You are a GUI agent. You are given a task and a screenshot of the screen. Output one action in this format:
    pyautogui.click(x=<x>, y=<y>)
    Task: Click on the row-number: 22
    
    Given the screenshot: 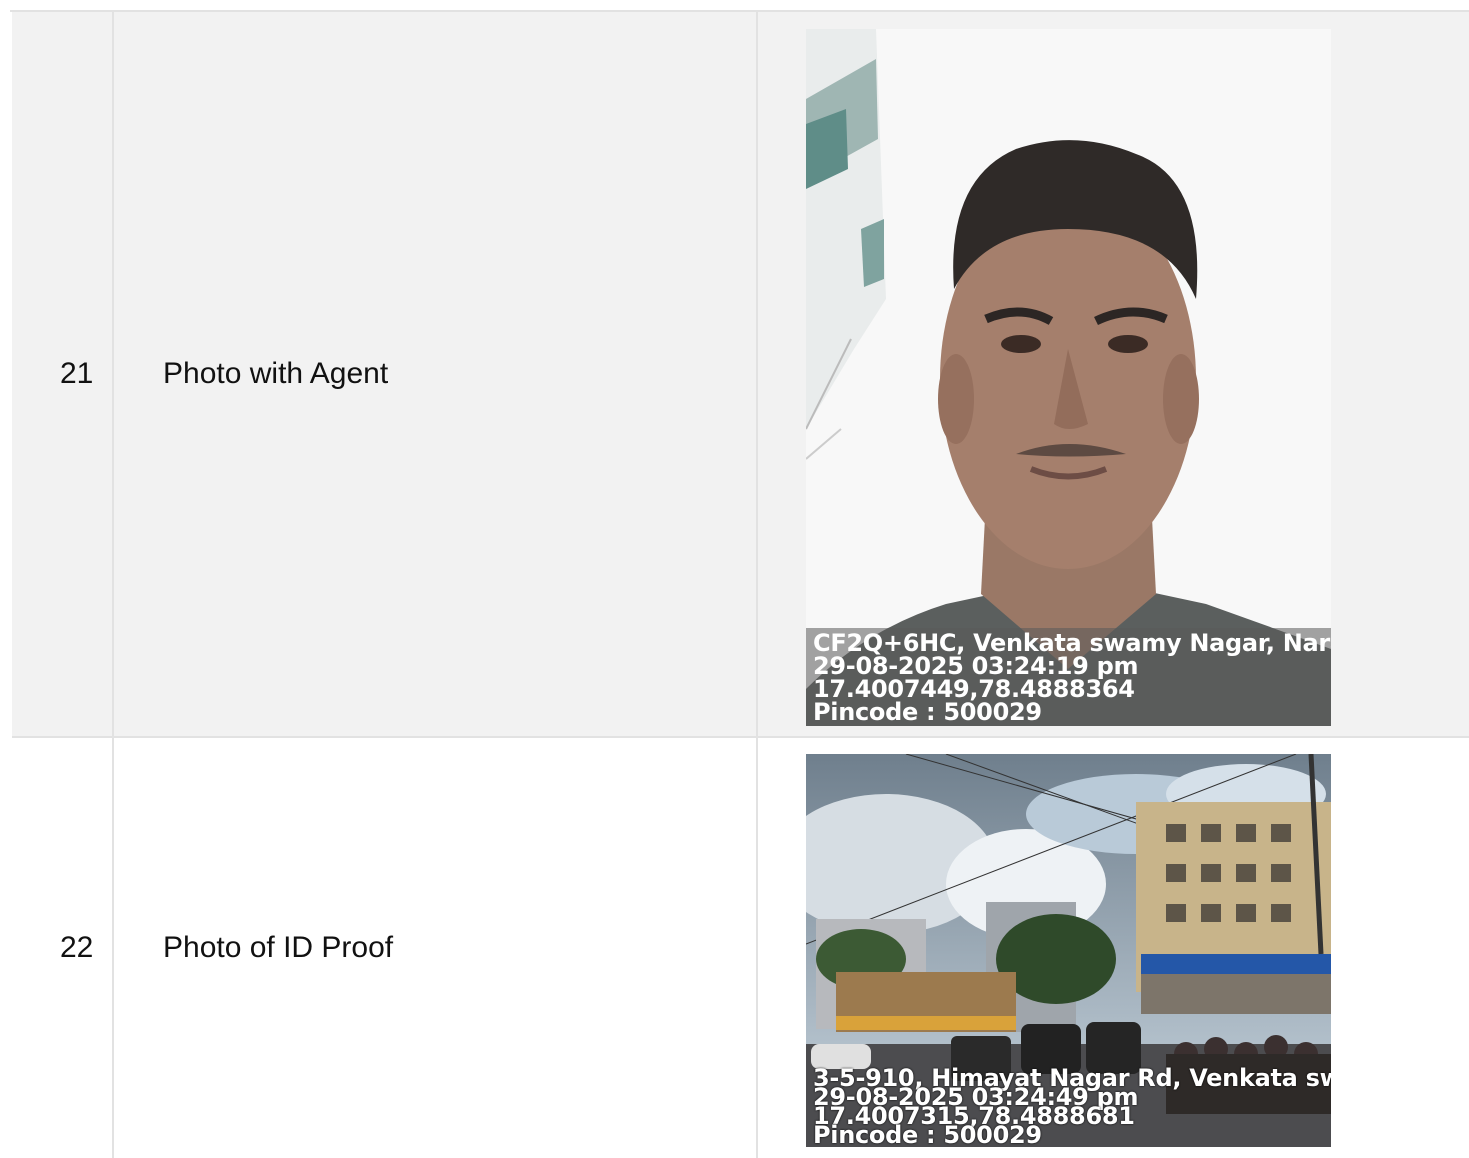 What is the action you would take?
    pyautogui.click(x=77, y=947)
    